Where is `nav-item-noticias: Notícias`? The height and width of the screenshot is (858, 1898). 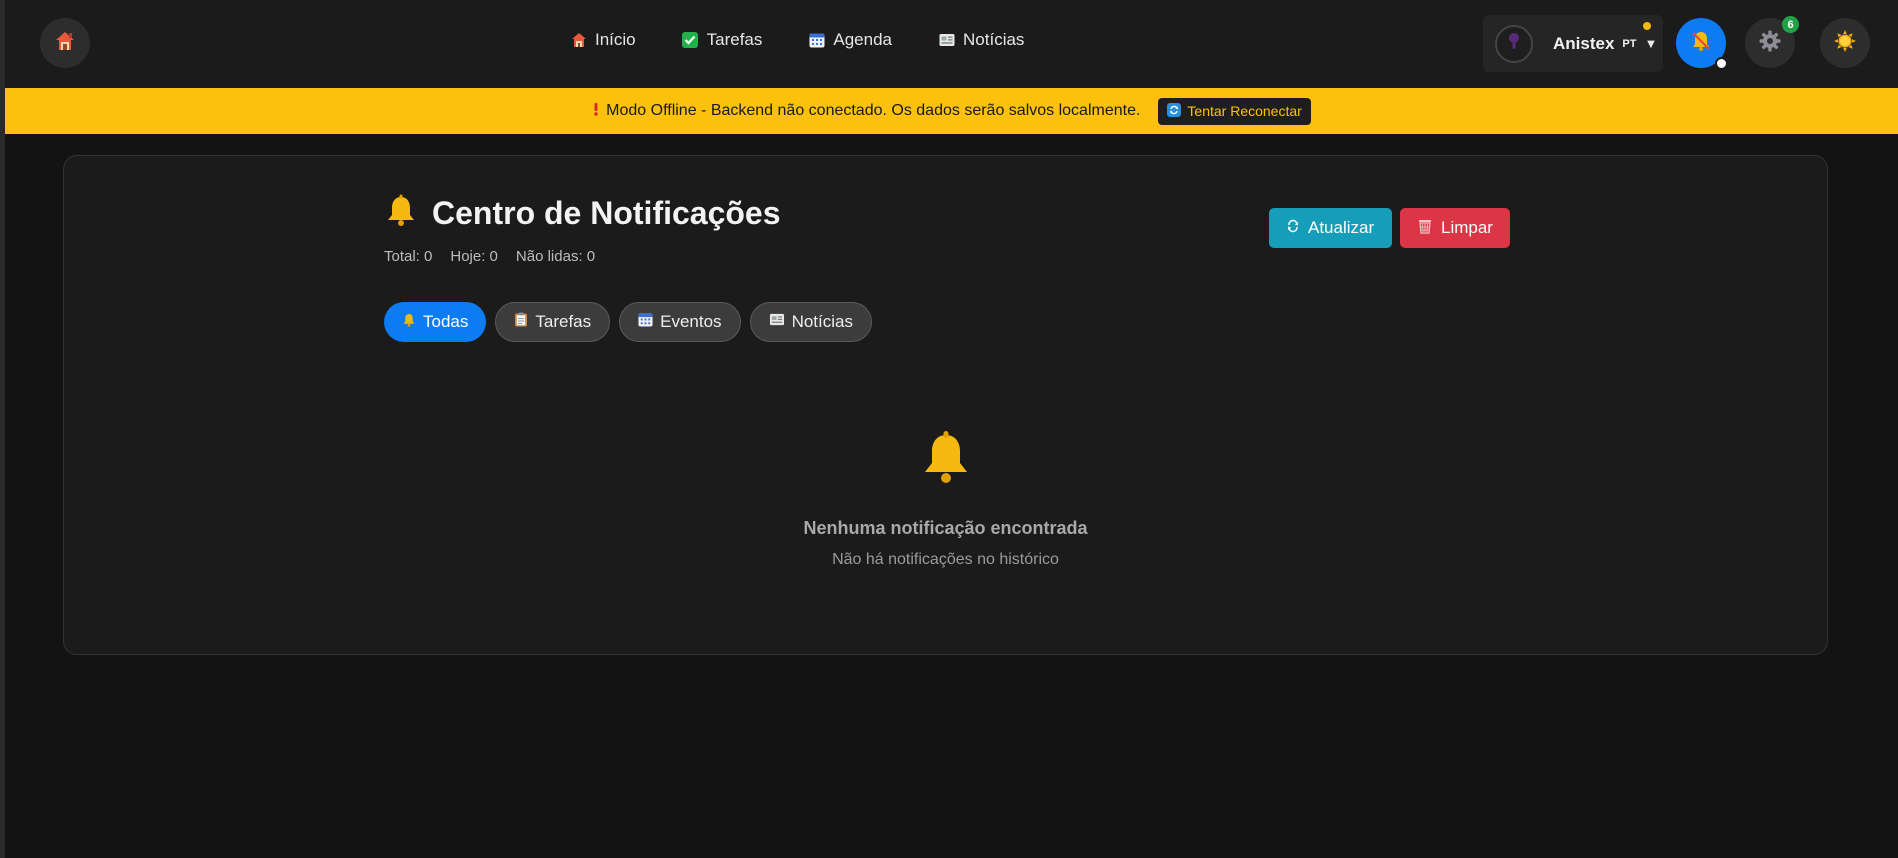
nav-item-noticias: Notícias is located at coordinates (981, 40).